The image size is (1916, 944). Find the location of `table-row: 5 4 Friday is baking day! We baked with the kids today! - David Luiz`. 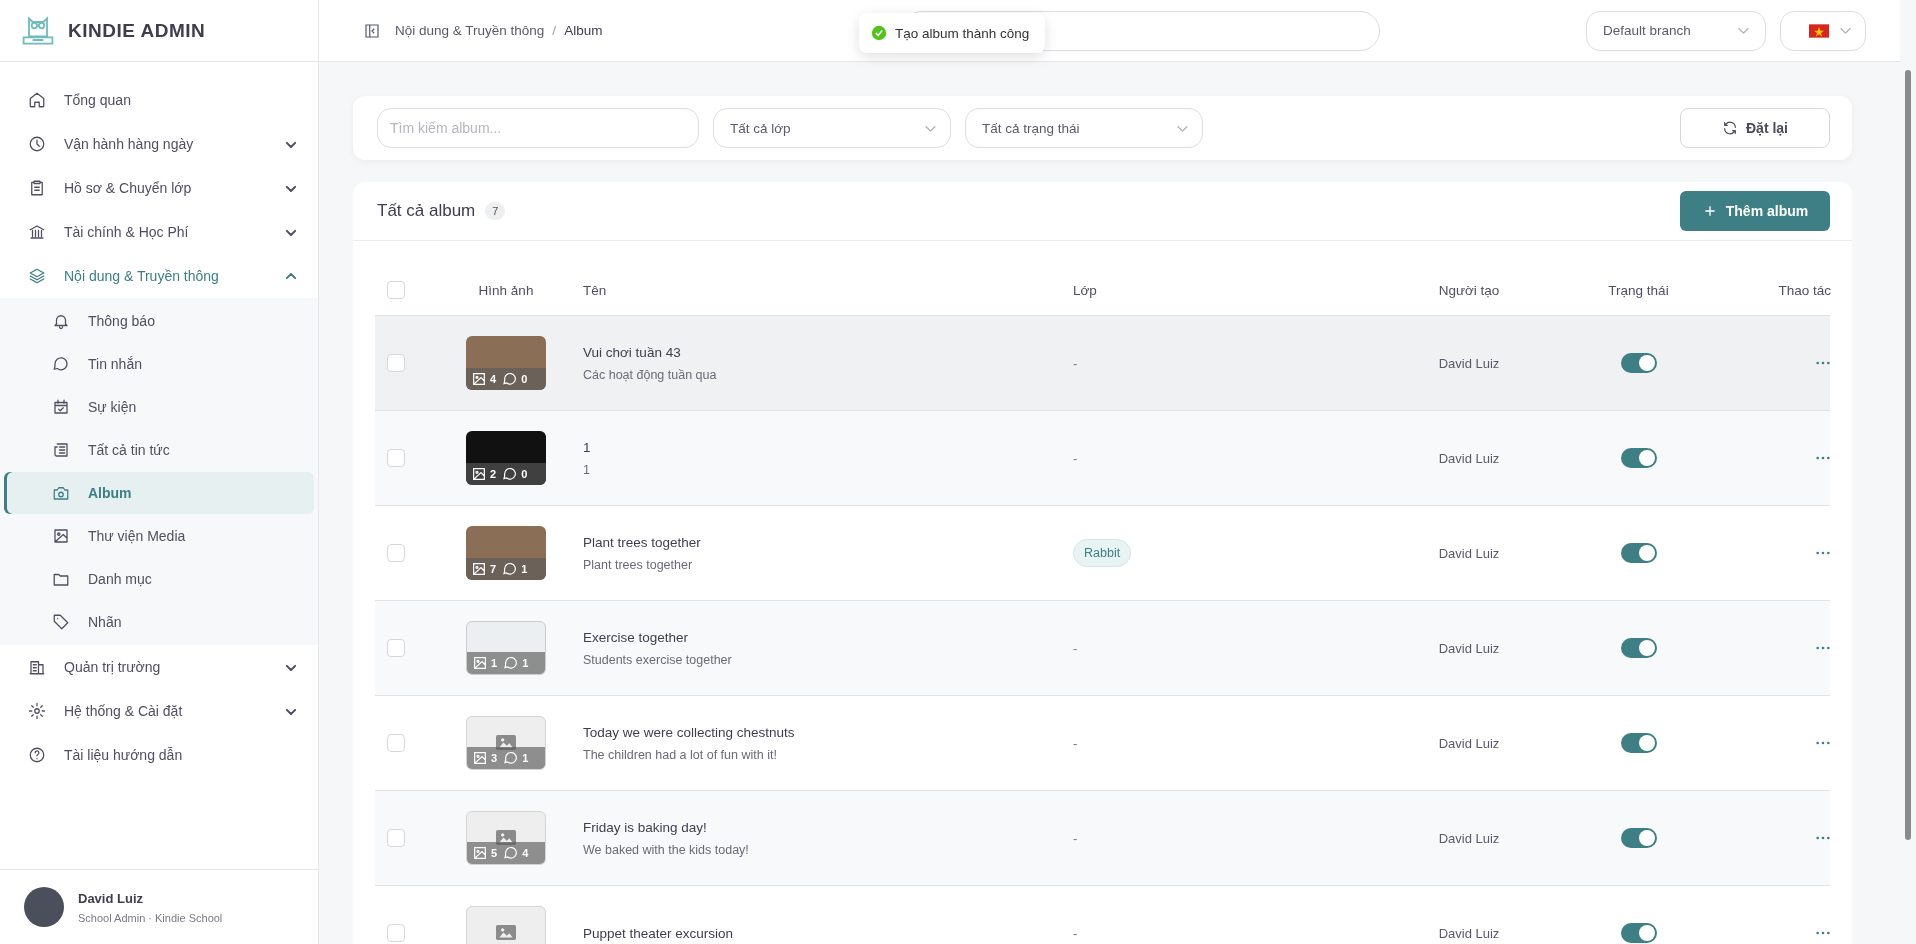

table-row: 5 4 Friday is baking day! We baked with the kids today! - David Luiz is located at coordinates (1102, 838).